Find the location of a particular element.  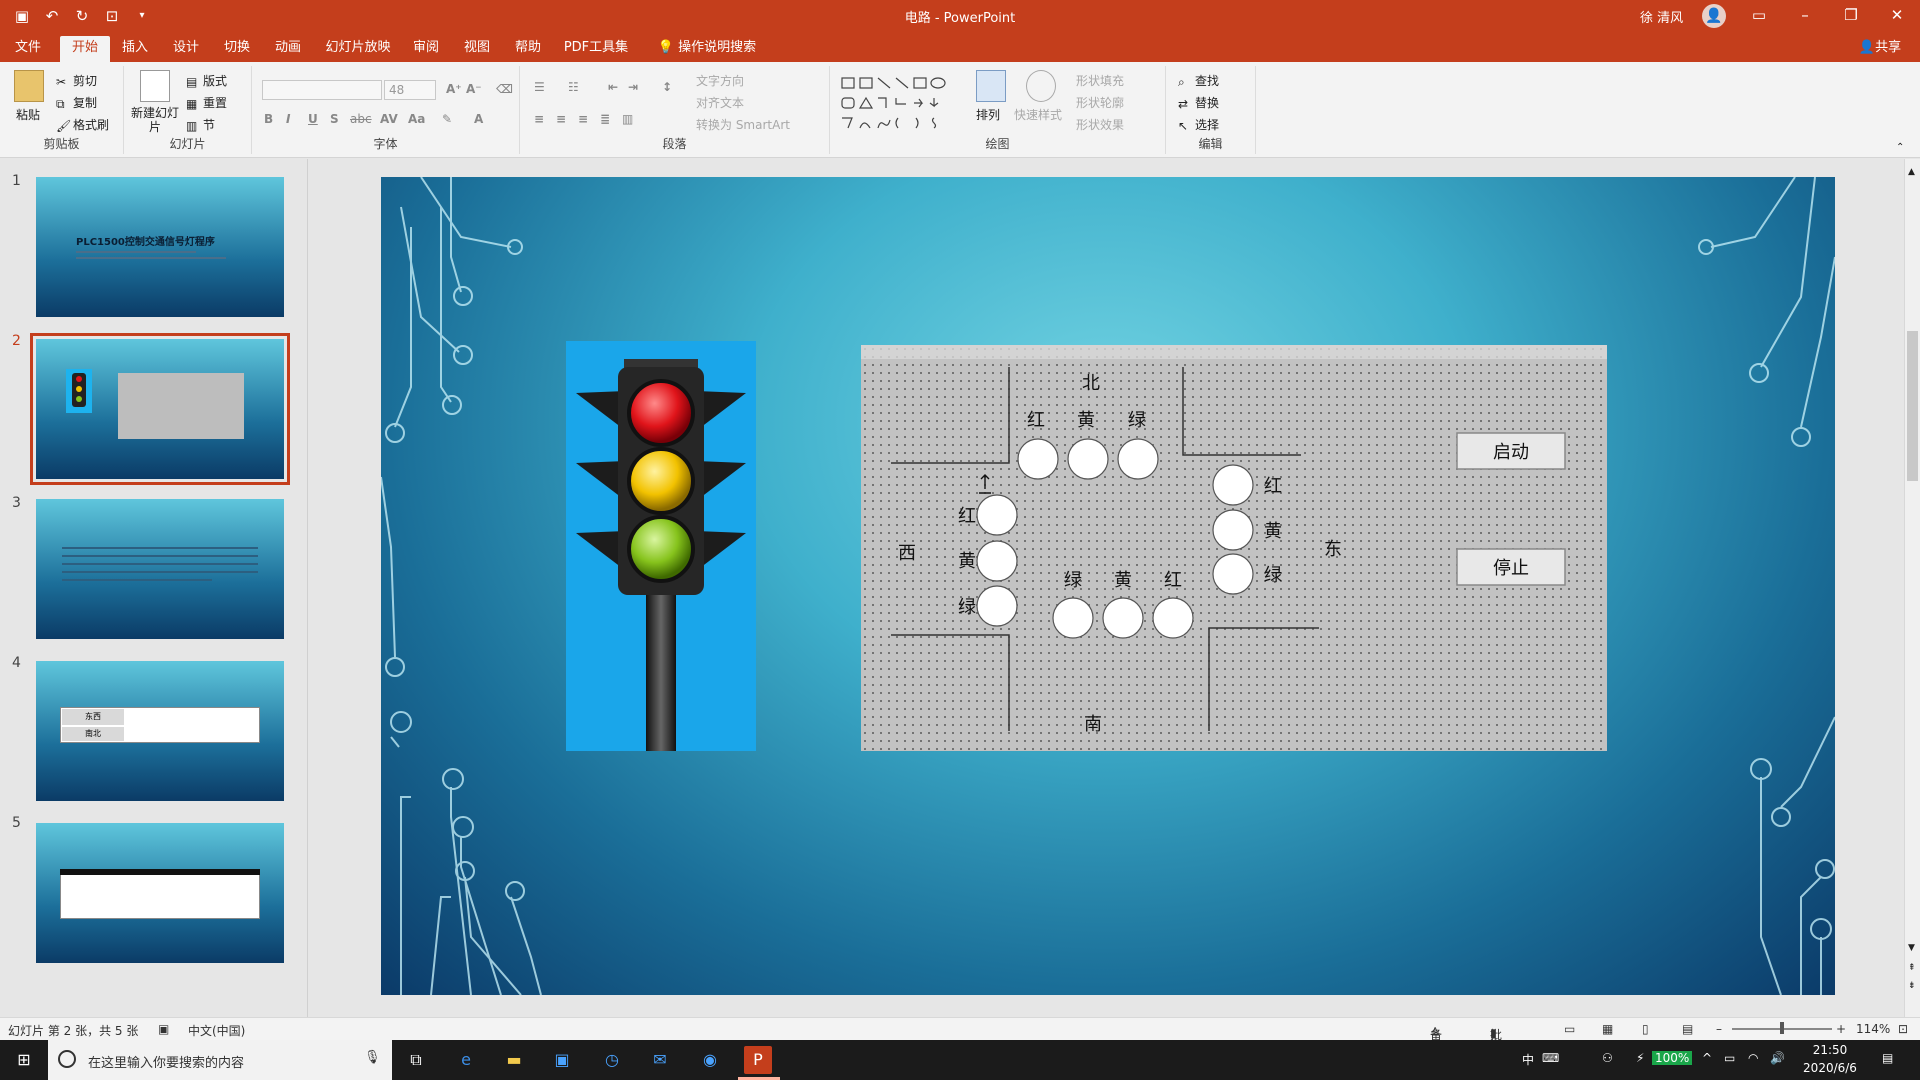

line-spacing-icon: ↕ is located at coordinates (667, 87).